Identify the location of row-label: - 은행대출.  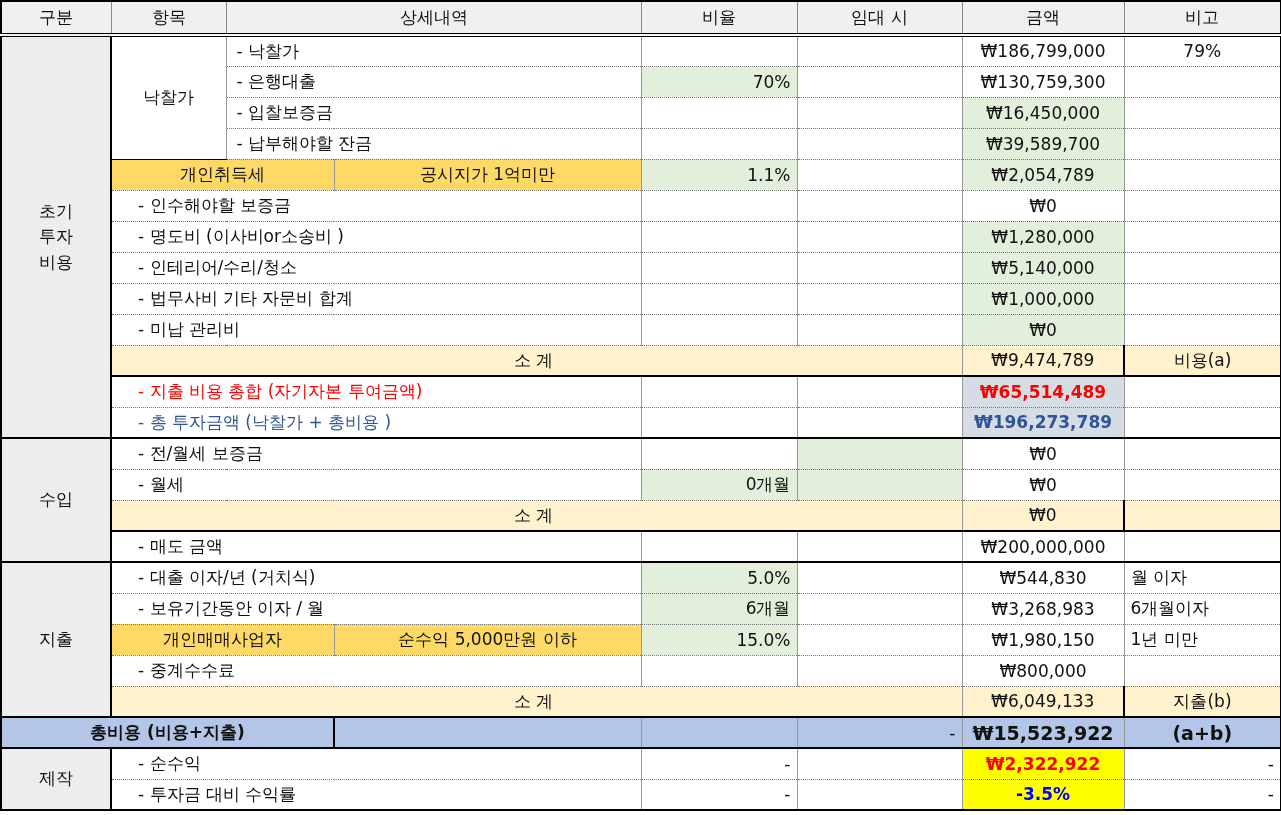
(433, 81).